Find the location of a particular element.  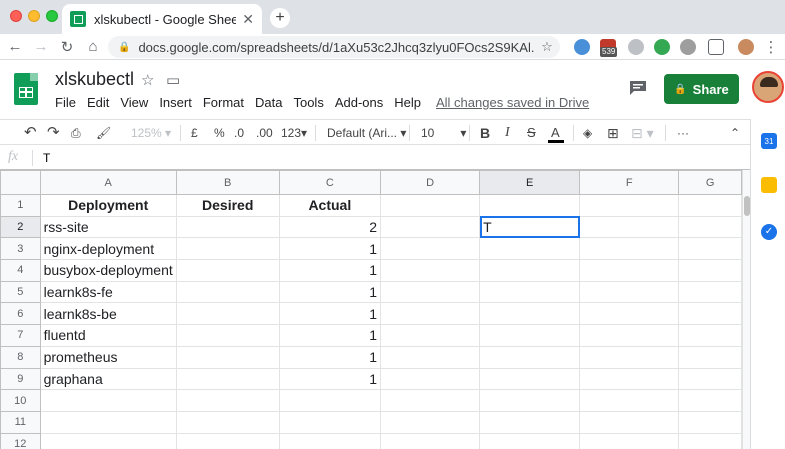

cell-a: learnk8s-be is located at coordinates (108, 314).